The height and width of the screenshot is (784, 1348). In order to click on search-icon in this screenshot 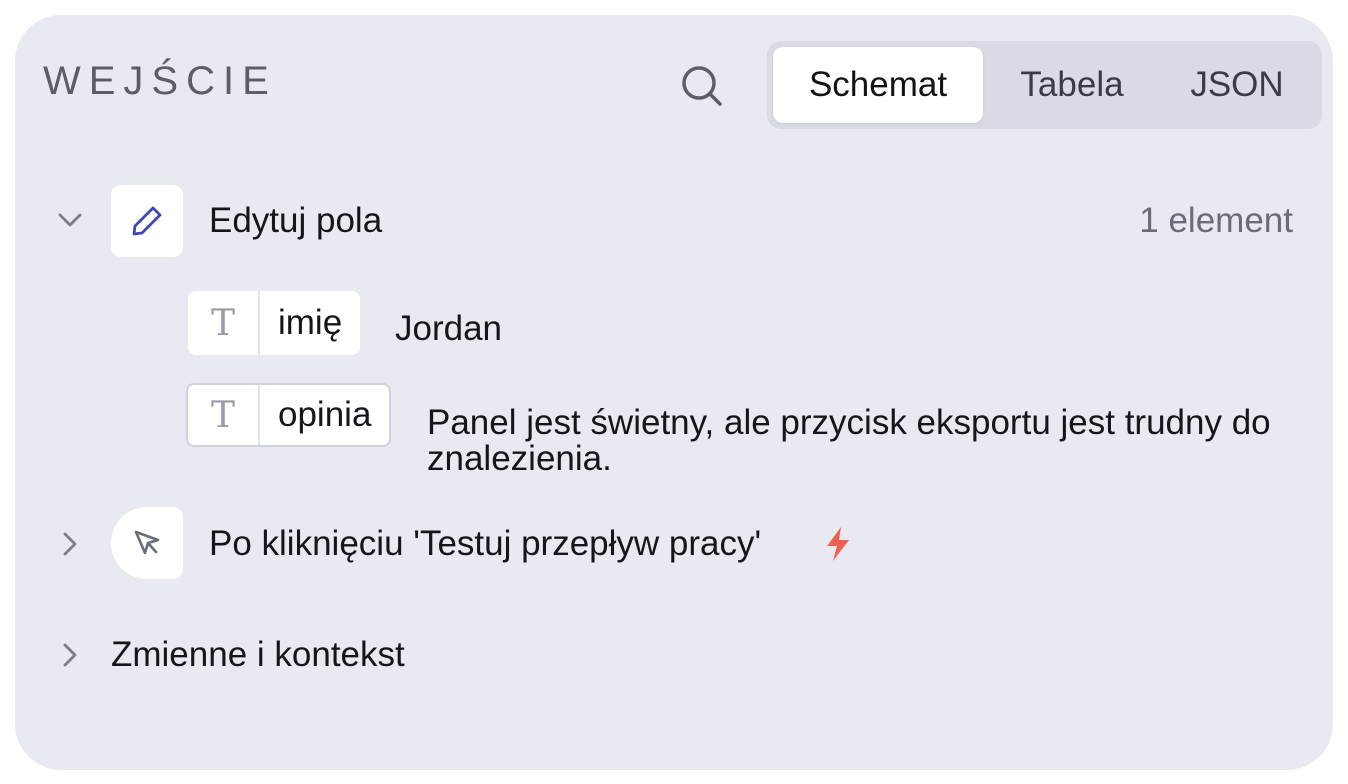, I will do `click(702, 86)`.